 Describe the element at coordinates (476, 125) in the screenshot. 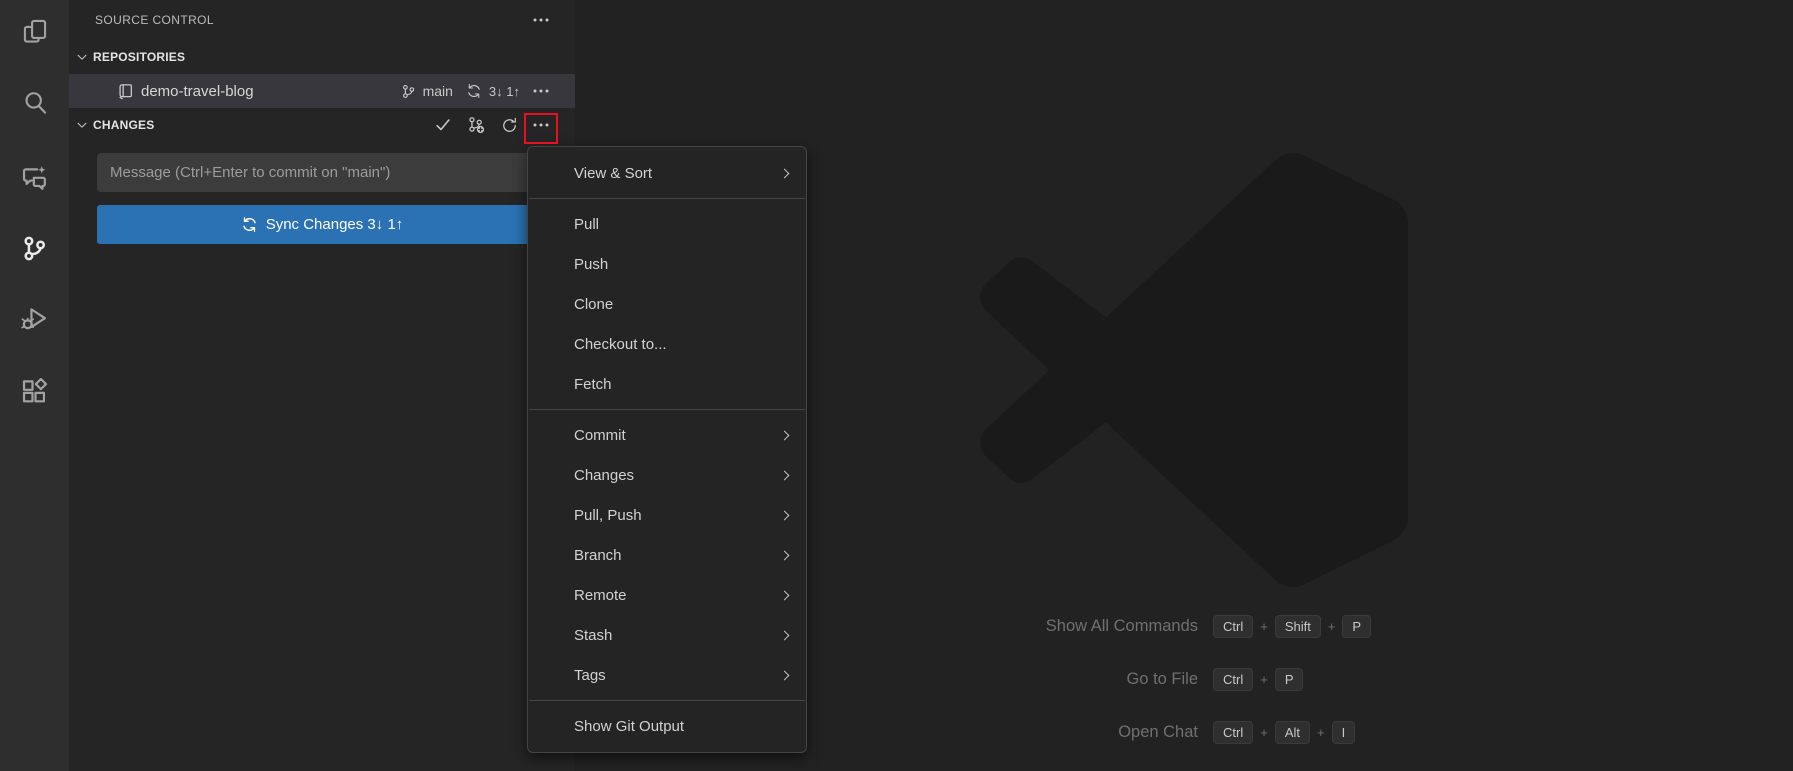

I see `branch-plus-icon` at that location.